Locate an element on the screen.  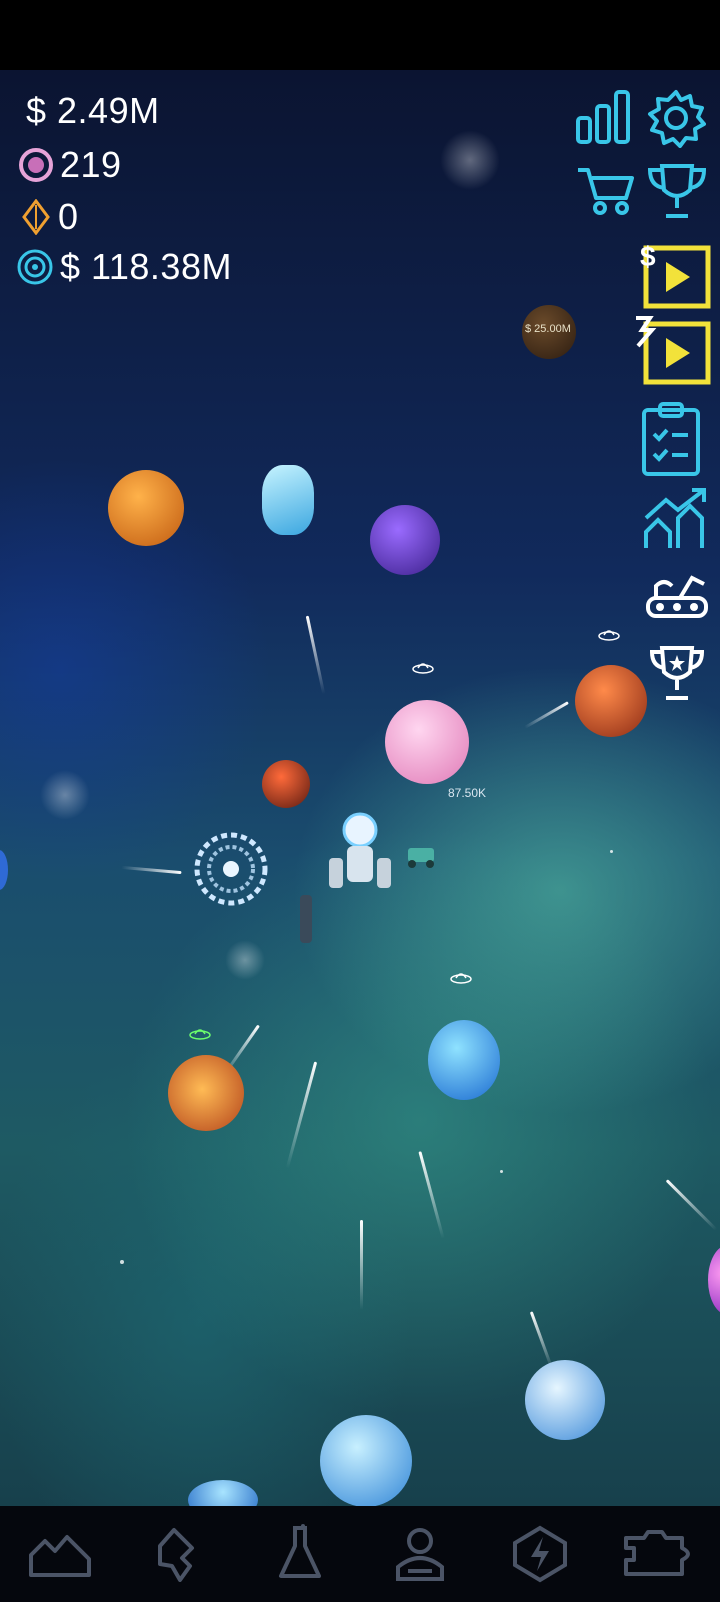
galaxy-value-display: $ 118.38M is located at coordinates (124, 267).